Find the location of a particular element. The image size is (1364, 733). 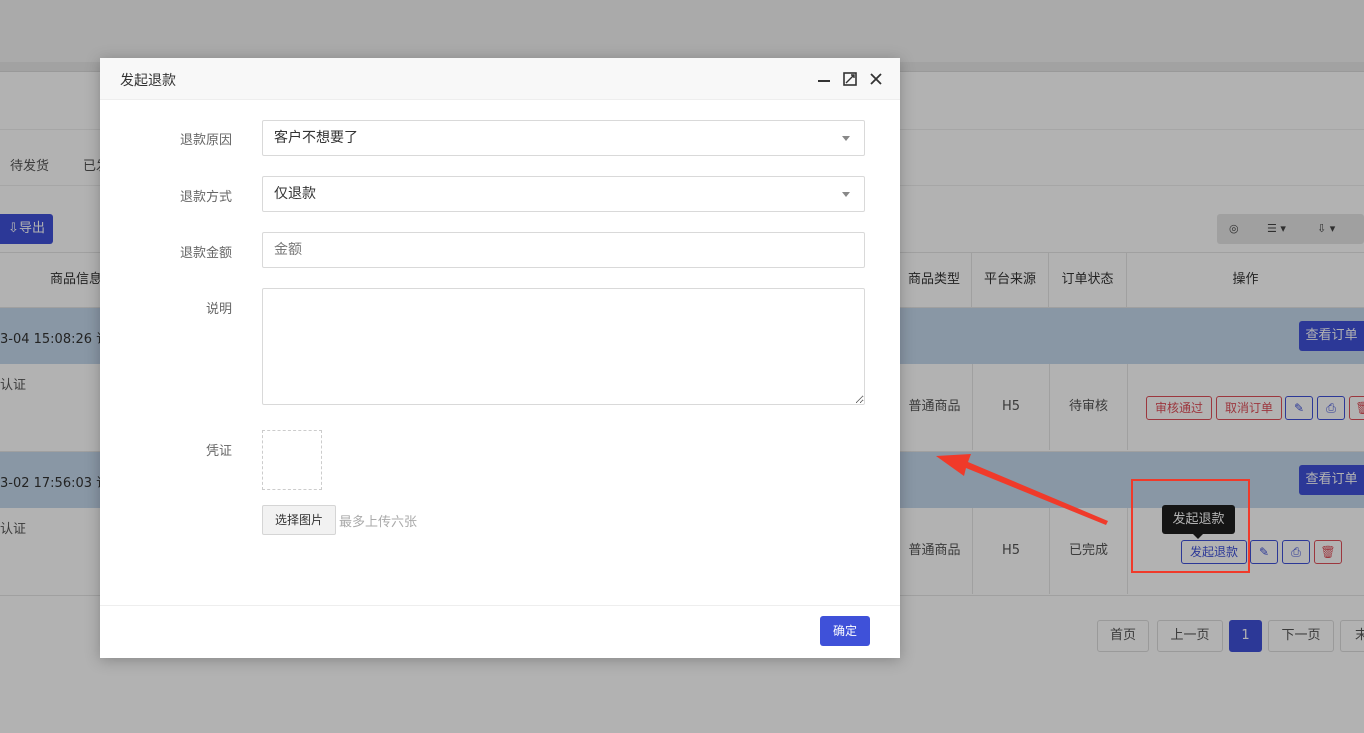

note-label: 说明 is located at coordinates (218, 309).